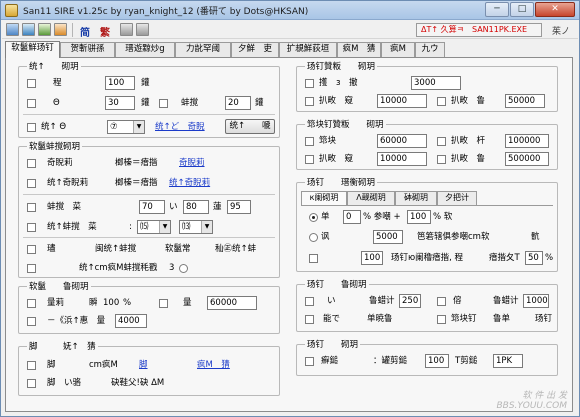  Describe the element at coordinates (527, 159) in the screenshot. I see `value-input: 500000` at that location.